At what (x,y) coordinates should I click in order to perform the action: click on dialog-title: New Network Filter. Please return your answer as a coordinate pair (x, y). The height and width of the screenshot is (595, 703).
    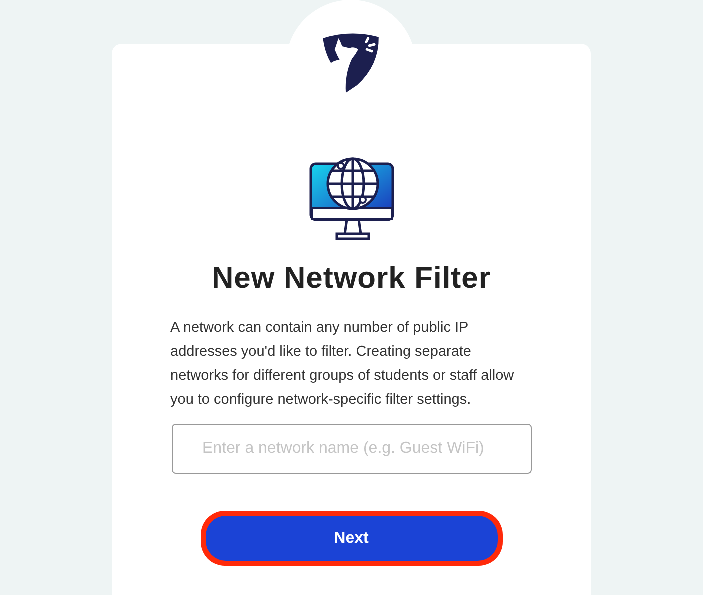
    Looking at the image, I should click on (352, 279).